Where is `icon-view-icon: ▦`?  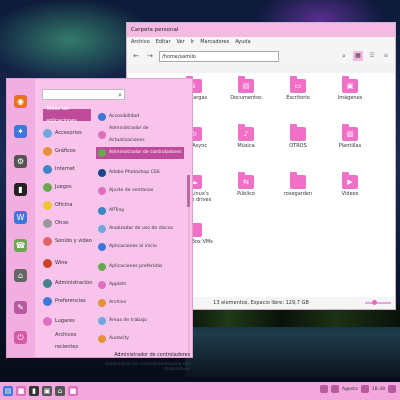 icon-view-icon: ▦ is located at coordinates (358, 56).